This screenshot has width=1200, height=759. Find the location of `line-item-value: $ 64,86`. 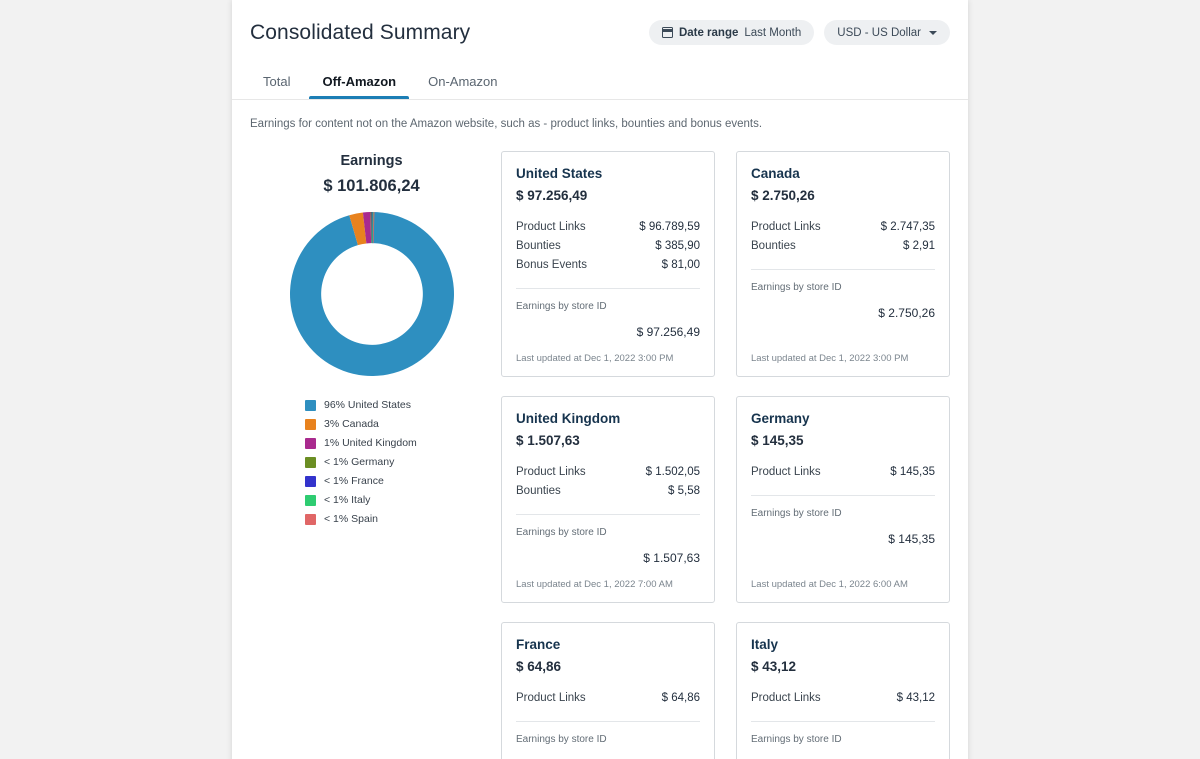

line-item-value: $ 64,86 is located at coordinates (680, 698).